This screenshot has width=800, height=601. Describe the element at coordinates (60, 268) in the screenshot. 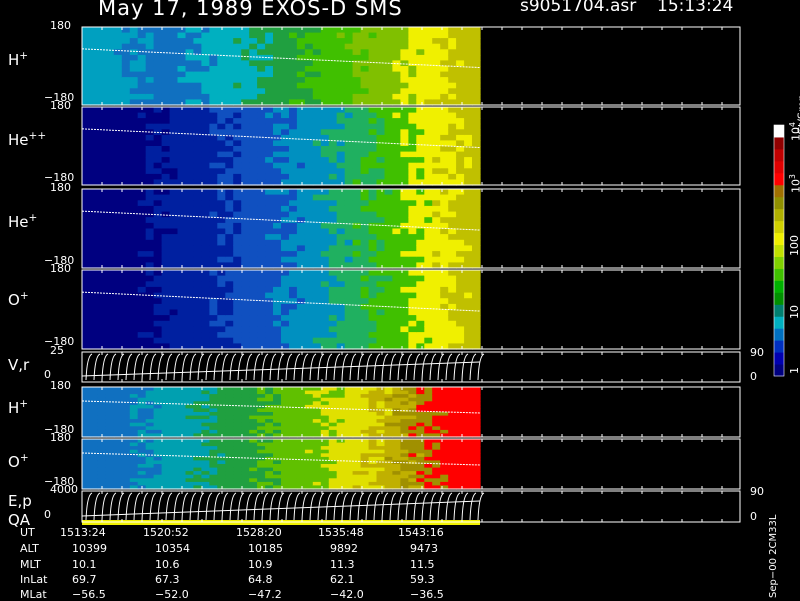

I see `y-tick-max-3-text: 180` at that location.